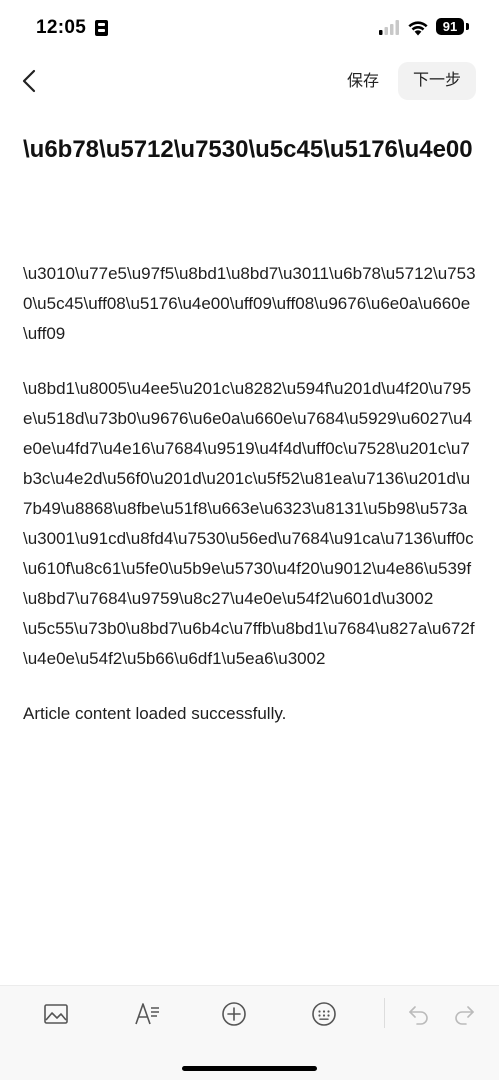  What do you see at coordinates (249, 28) in the screenshot?
I see `status-bar: 12:05 91` at bounding box center [249, 28].